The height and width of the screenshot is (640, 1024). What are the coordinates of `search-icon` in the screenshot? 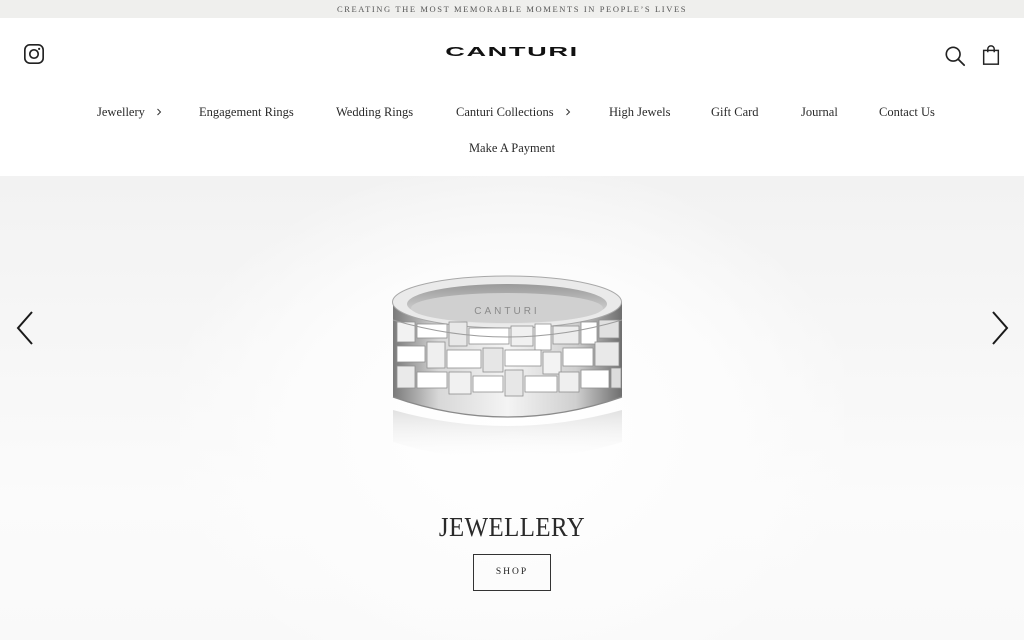 It's located at (955, 56).